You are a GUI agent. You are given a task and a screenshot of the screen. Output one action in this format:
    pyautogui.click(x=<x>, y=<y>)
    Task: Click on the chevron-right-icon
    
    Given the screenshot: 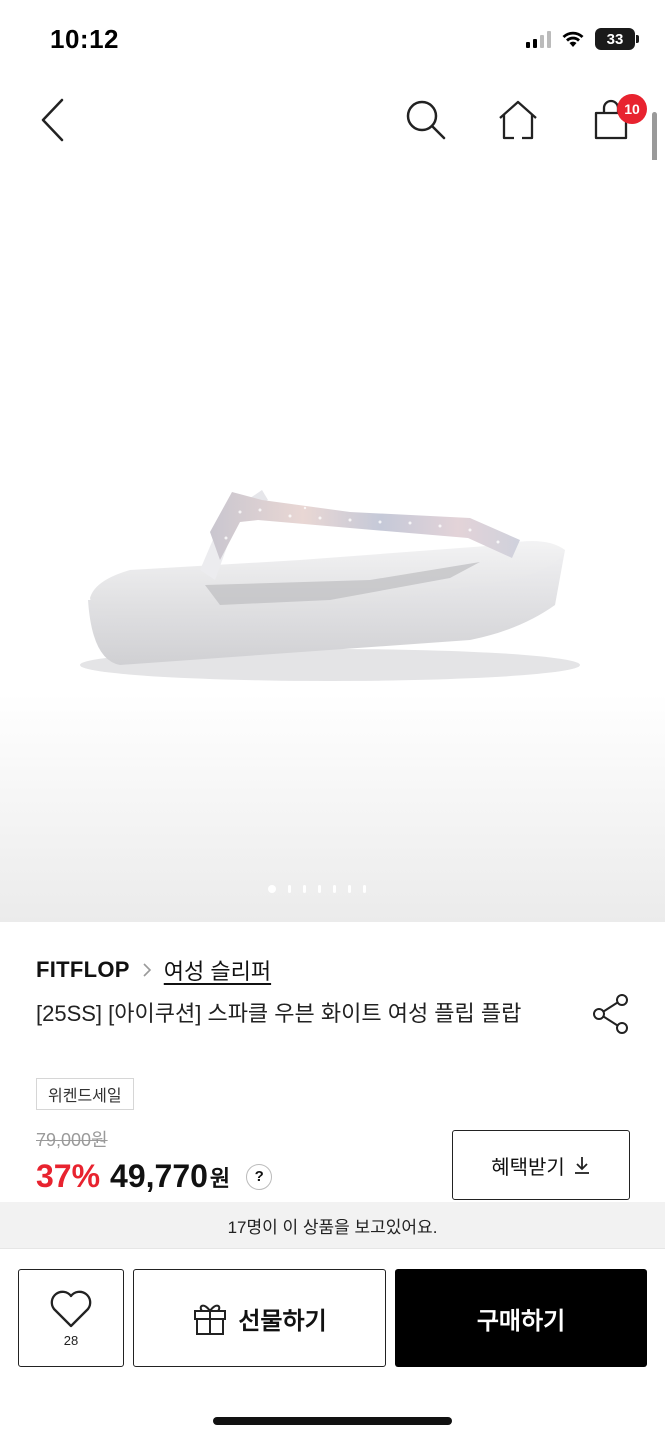 What is the action you would take?
    pyautogui.click(x=147, y=970)
    